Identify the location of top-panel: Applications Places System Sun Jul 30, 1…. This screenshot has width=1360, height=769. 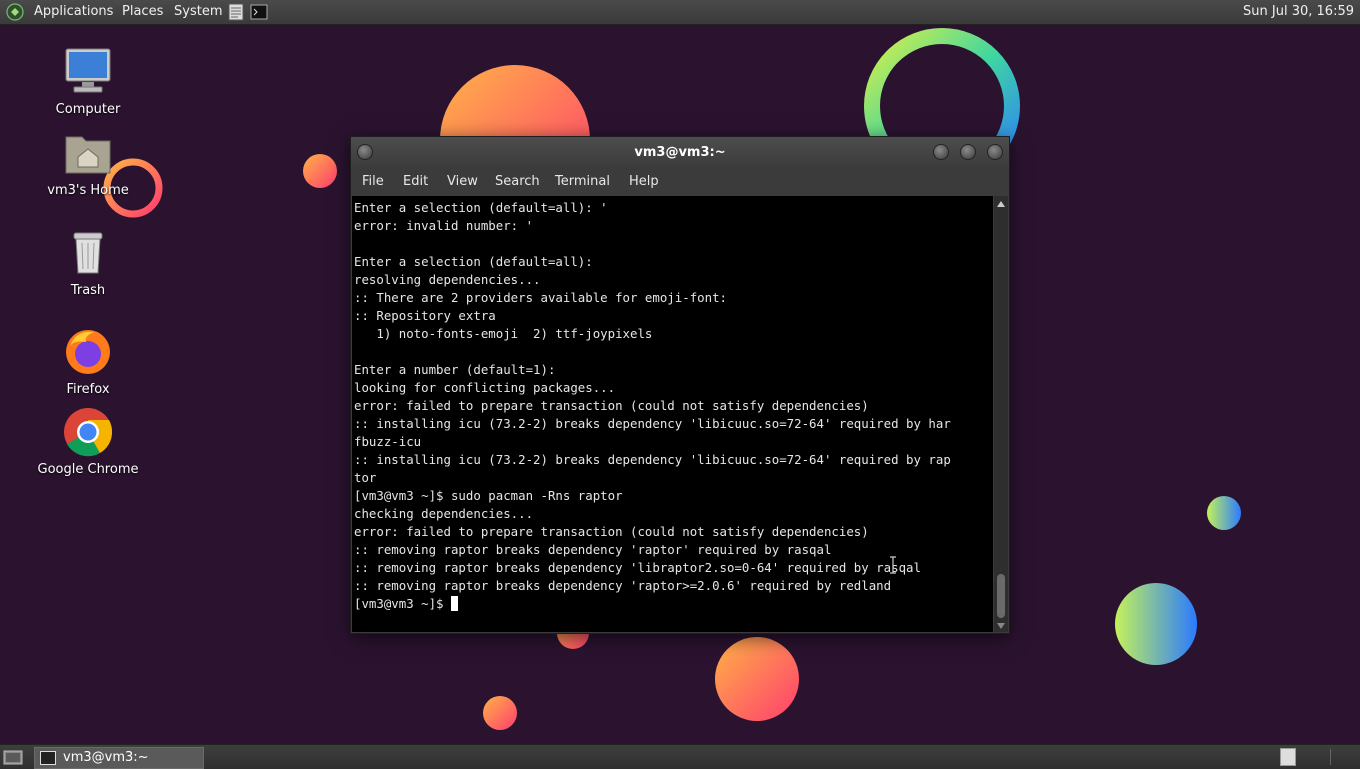
(680, 12).